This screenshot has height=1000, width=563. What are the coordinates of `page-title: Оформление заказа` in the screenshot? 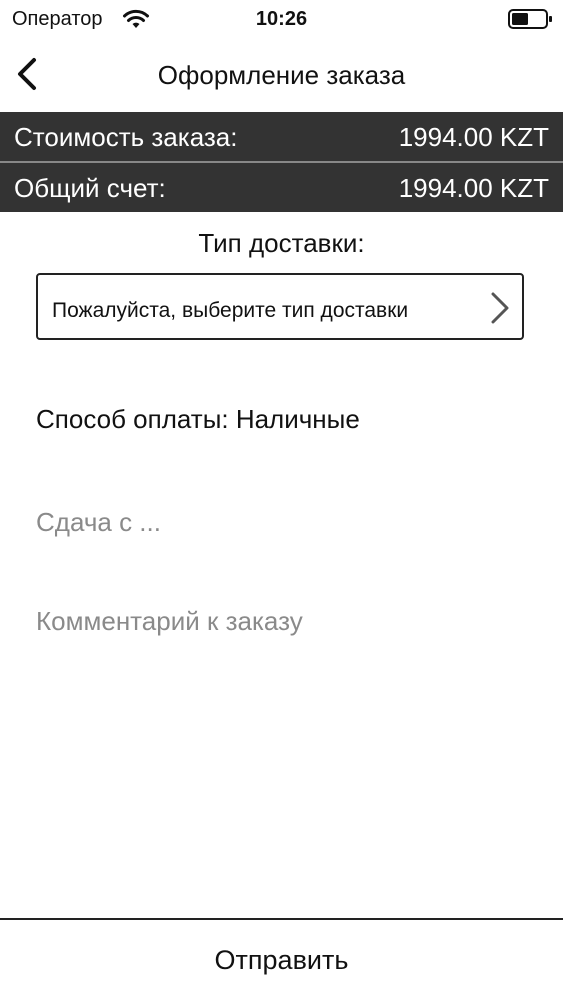 It's located at (281, 75).